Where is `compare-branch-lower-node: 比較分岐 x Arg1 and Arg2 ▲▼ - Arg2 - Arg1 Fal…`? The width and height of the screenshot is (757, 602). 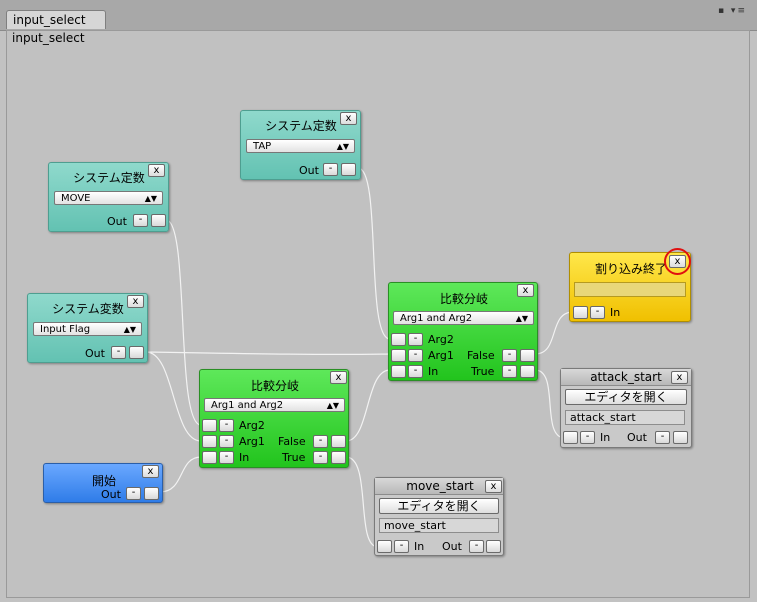 compare-branch-lower-node: 比較分岐 x Arg1 and Arg2 ▲▼ - Arg2 - Arg1 Fal… is located at coordinates (274, 418).